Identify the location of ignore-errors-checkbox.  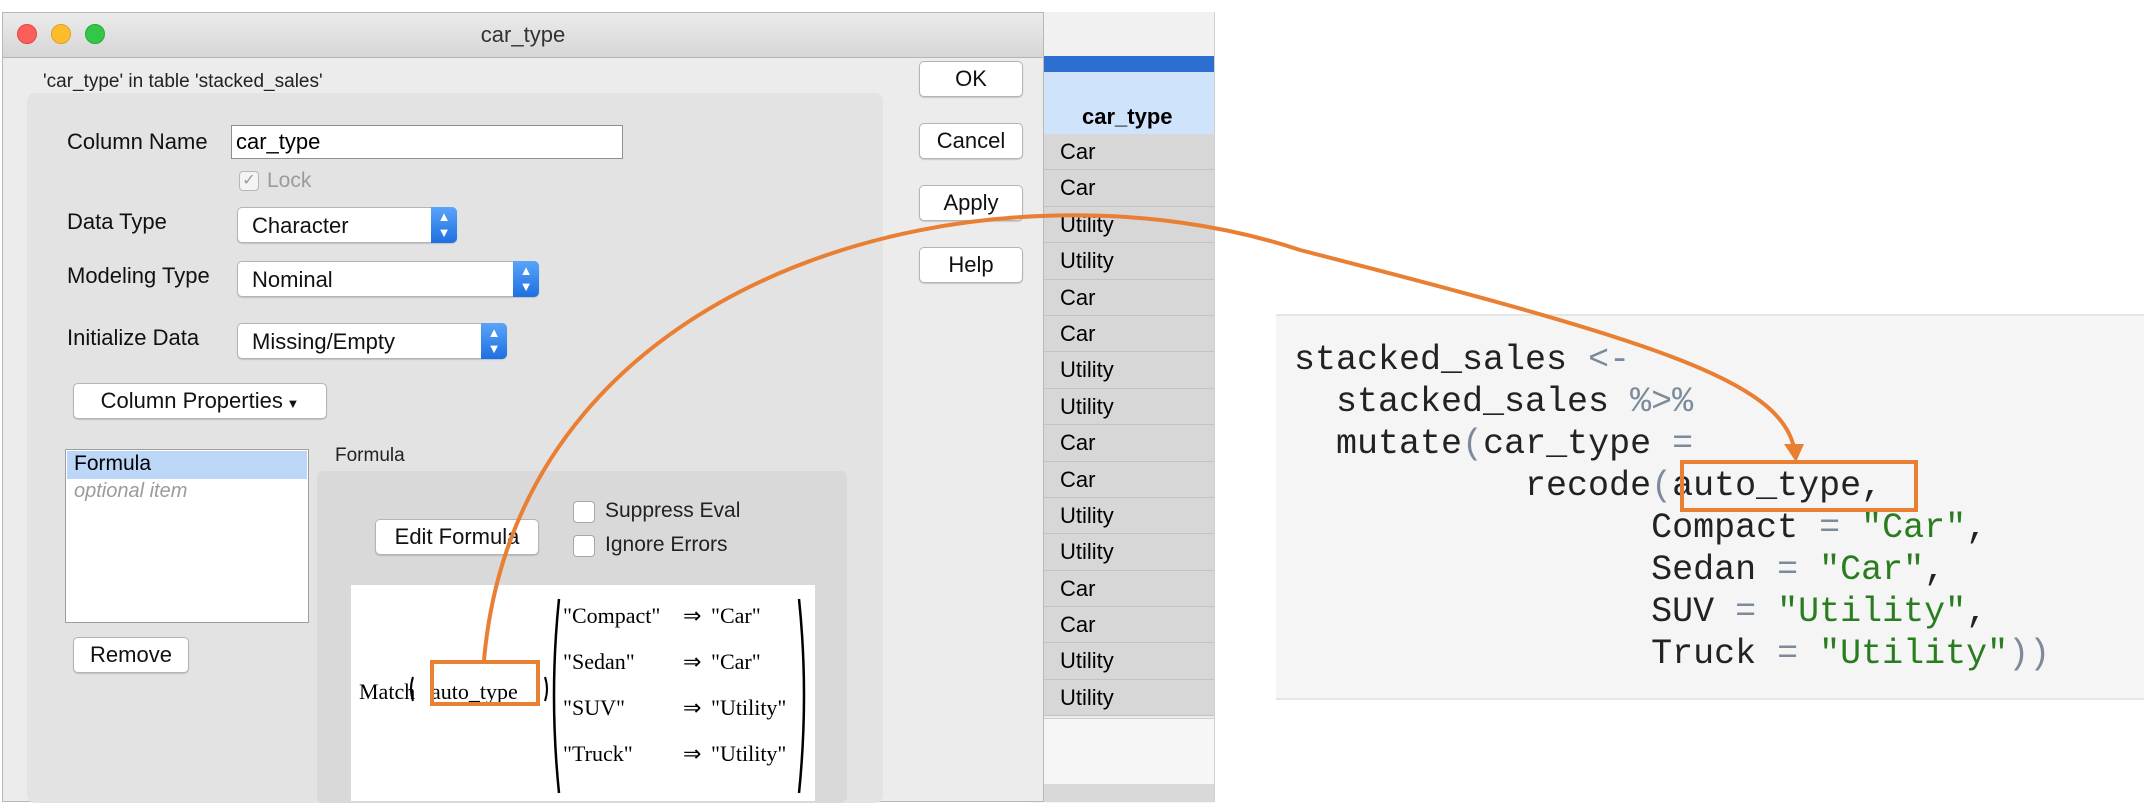
(584, 546).